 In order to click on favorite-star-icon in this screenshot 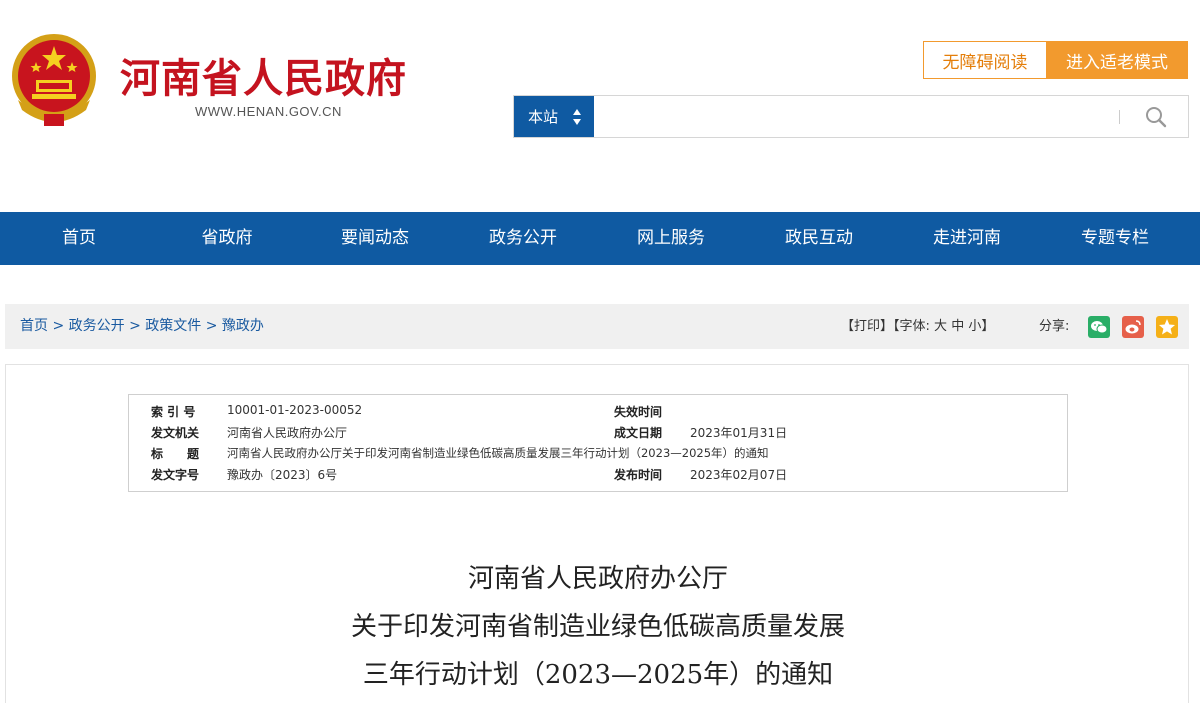, I will do `click(1167, 327)`.